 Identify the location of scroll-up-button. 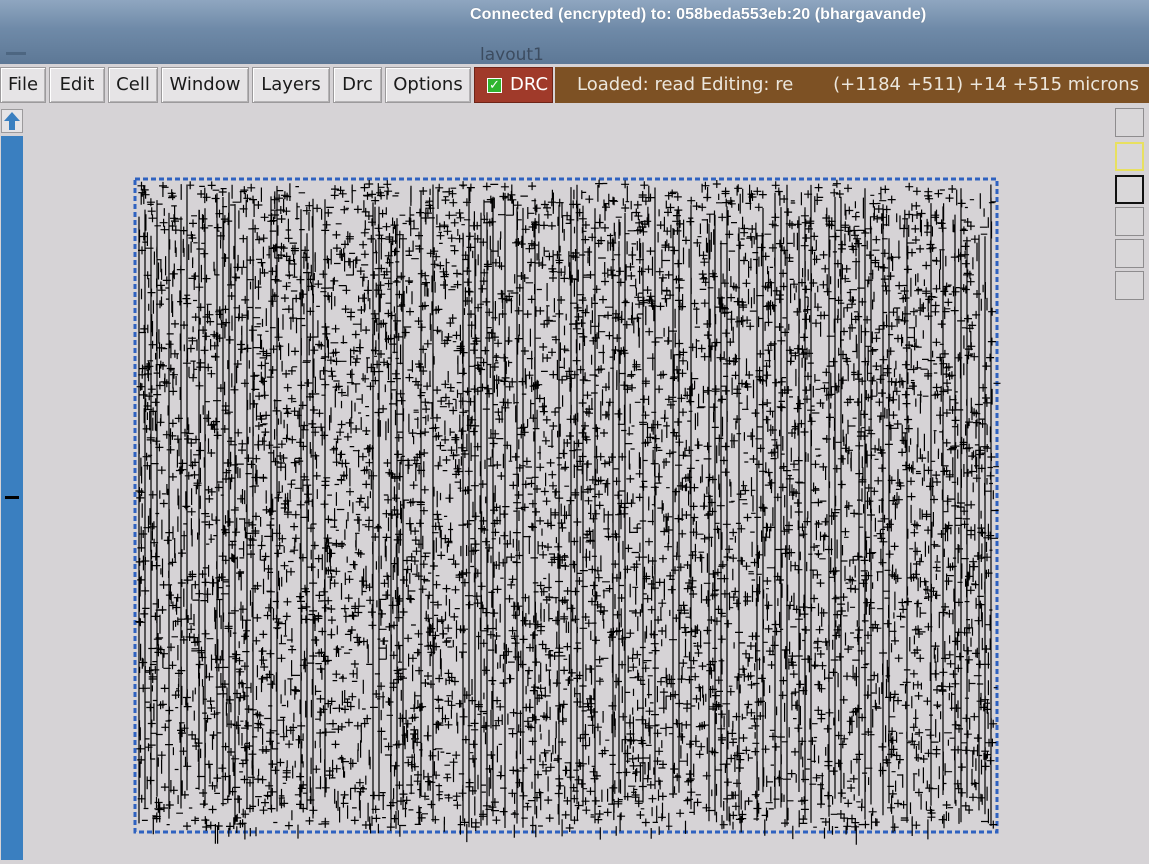
(12, 121).